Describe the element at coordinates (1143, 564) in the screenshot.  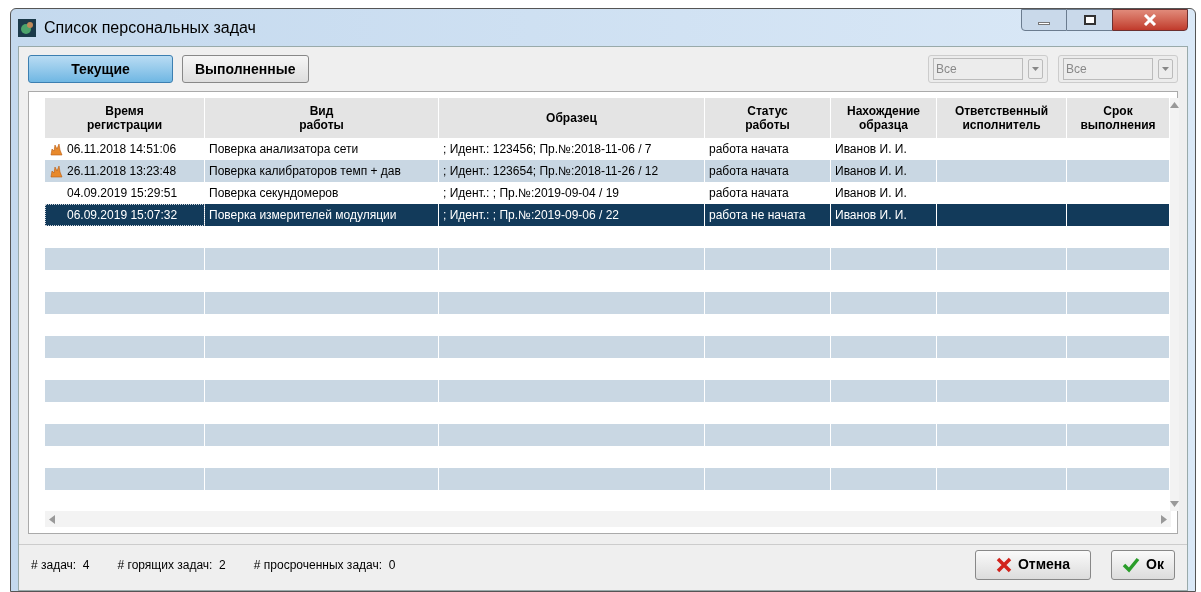
I see `ok-button: Ок` at that location.